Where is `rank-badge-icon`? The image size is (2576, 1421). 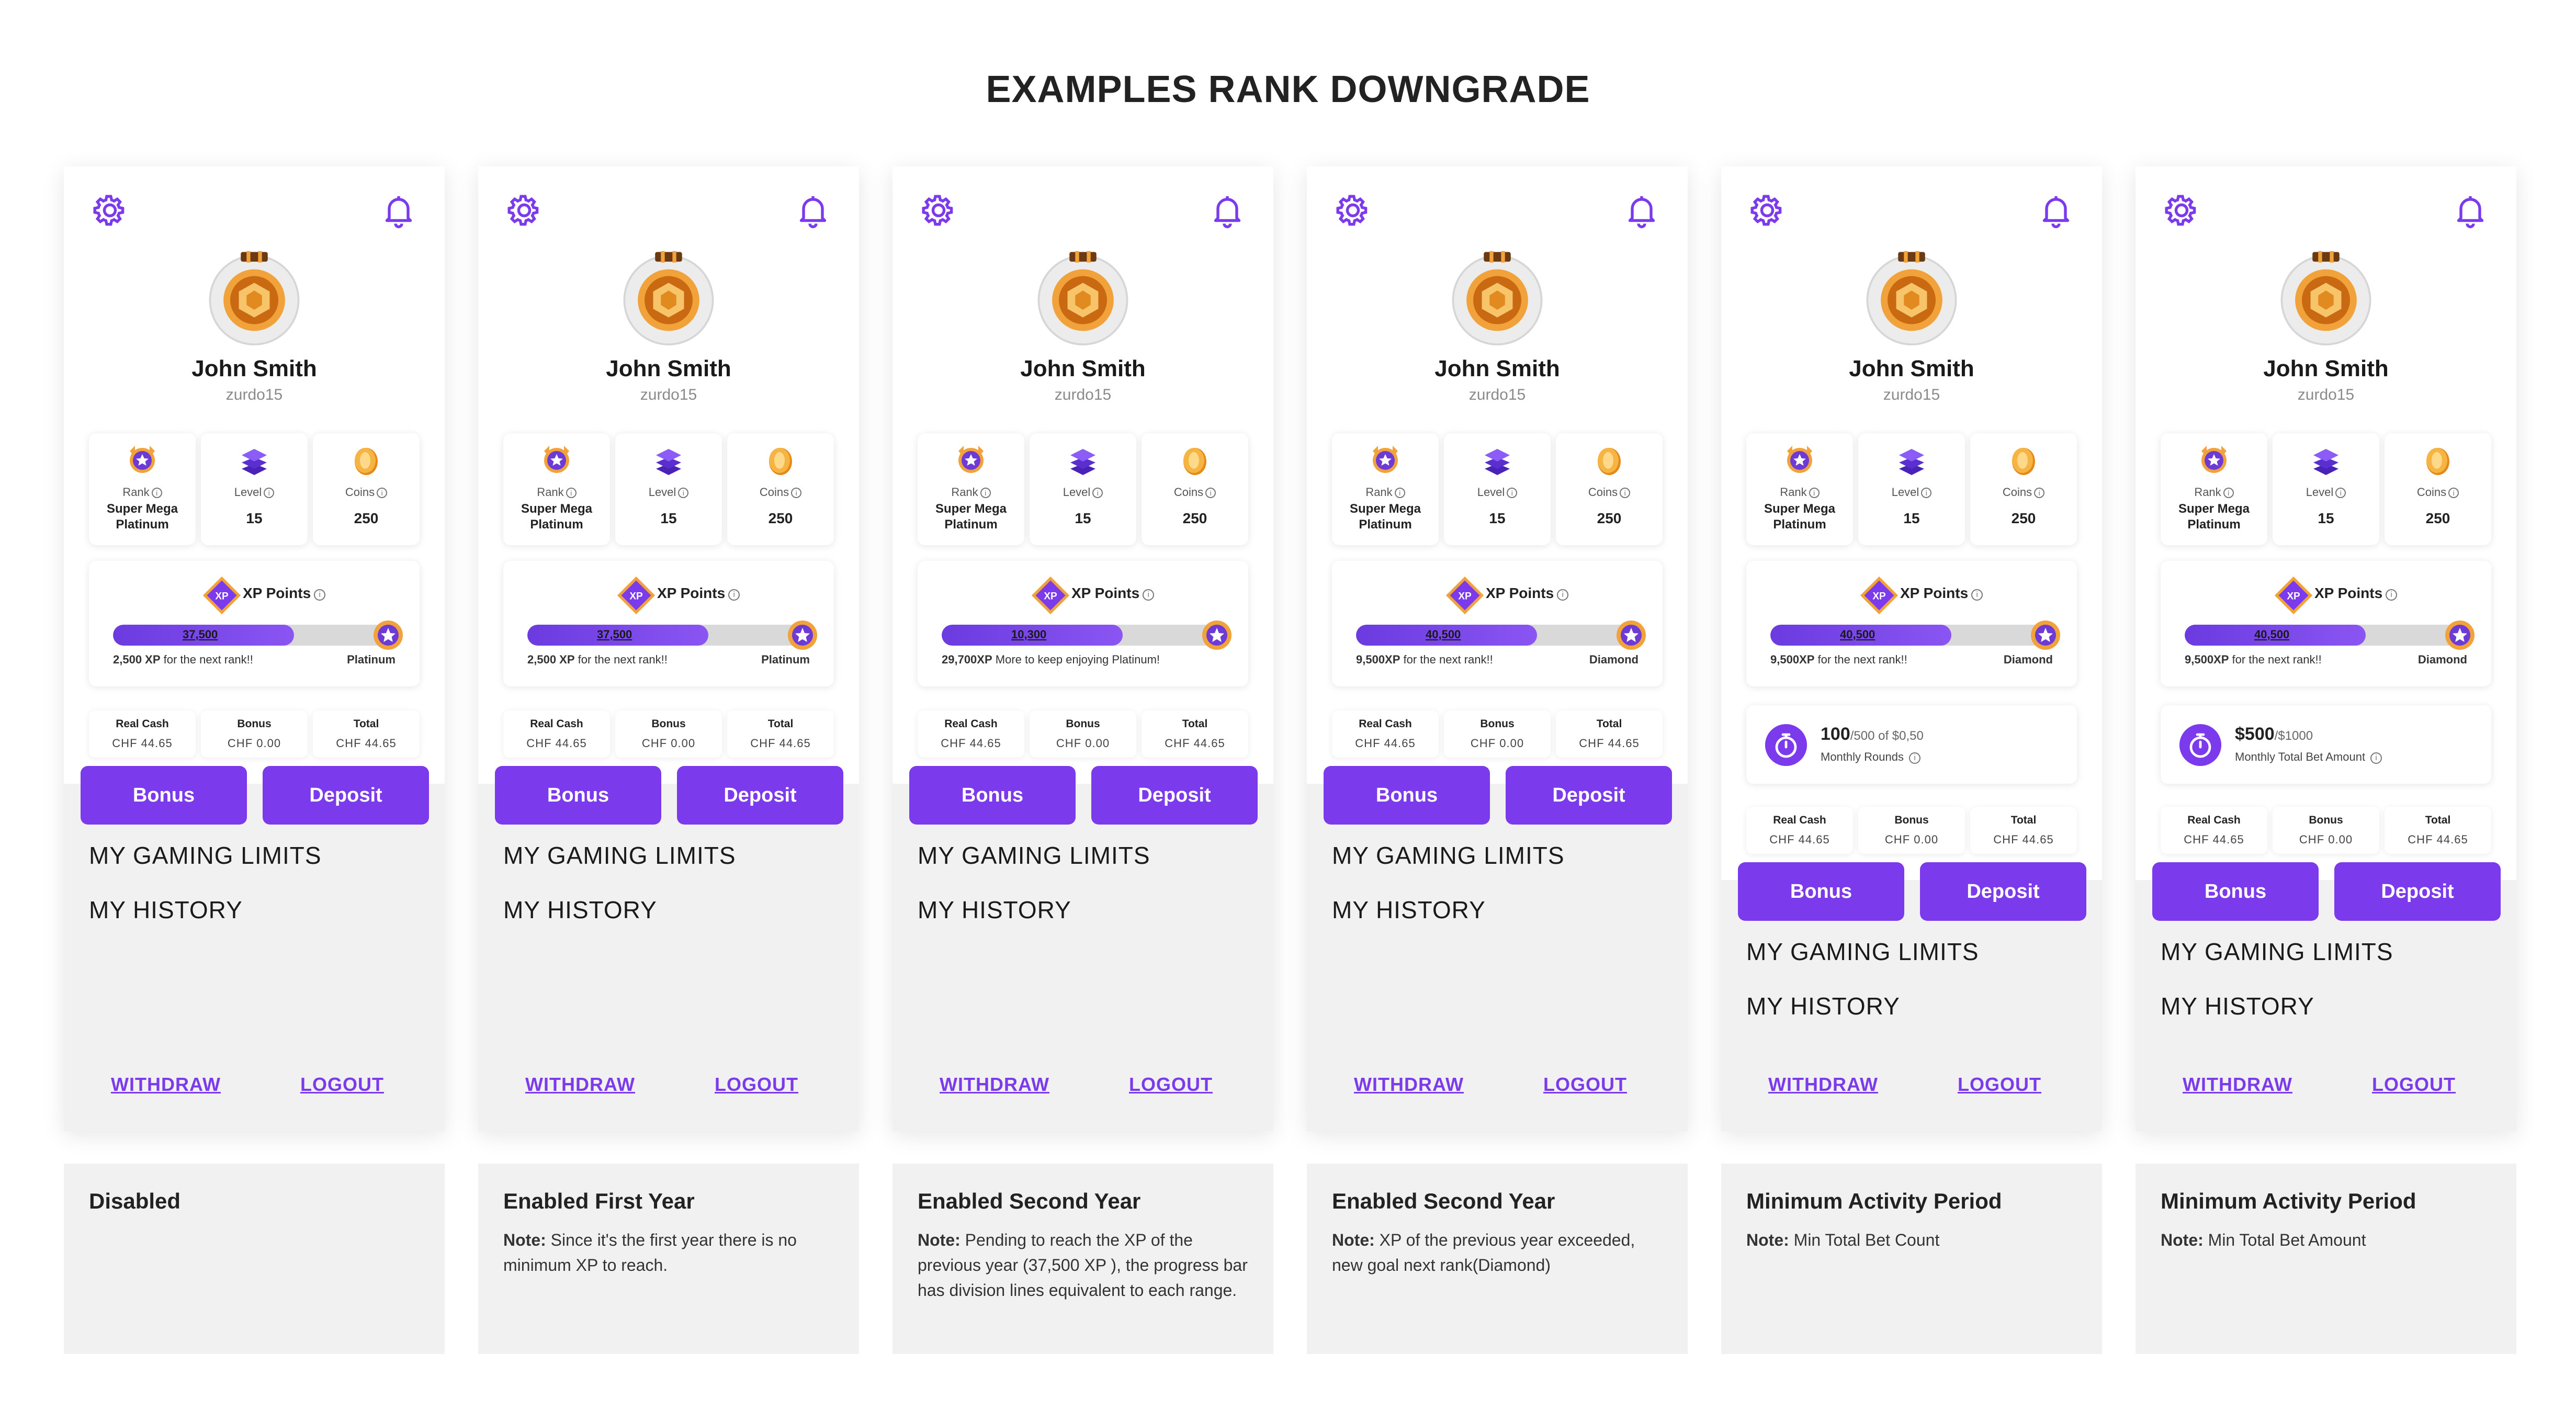
rank-badge-icon is located at coordinates (2214, 460).